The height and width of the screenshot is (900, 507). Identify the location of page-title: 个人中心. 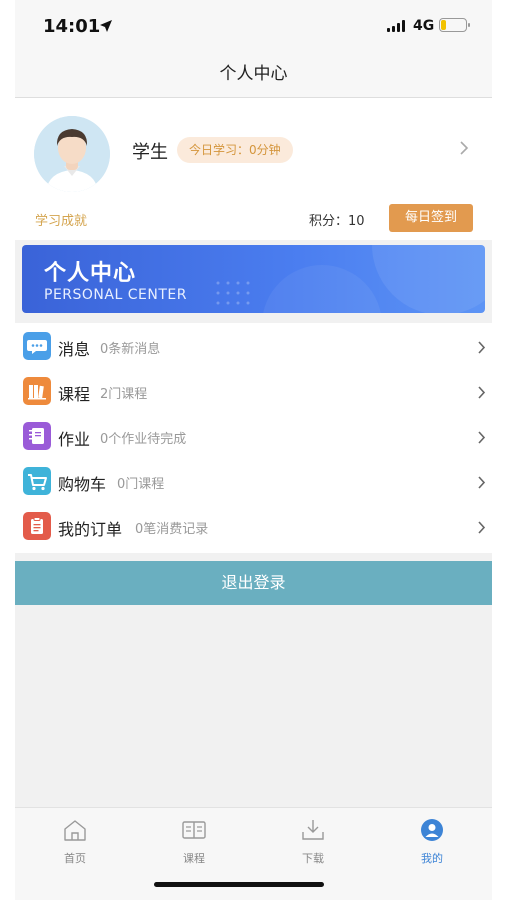
(253, 74).